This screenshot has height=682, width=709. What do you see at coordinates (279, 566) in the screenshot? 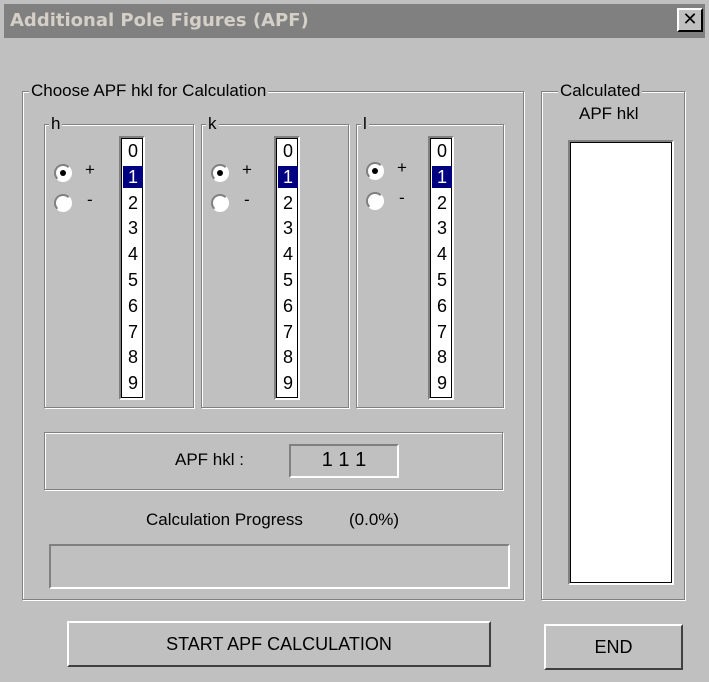
I see `progress-bar` at bounding box center [279, 566].